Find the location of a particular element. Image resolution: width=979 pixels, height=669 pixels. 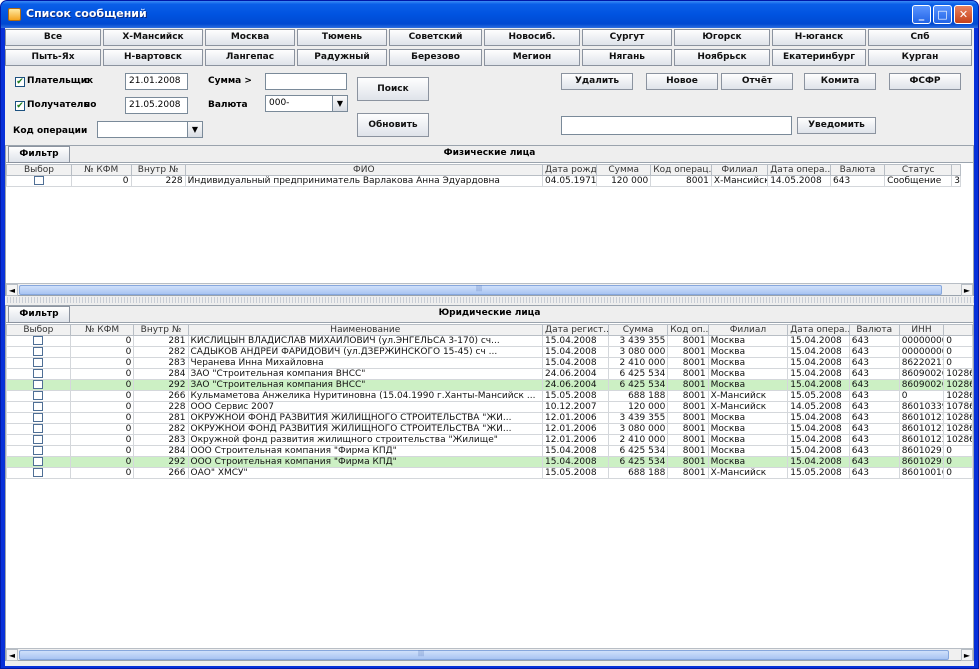

region-button: Нягань is located at coordinates (627, 57).